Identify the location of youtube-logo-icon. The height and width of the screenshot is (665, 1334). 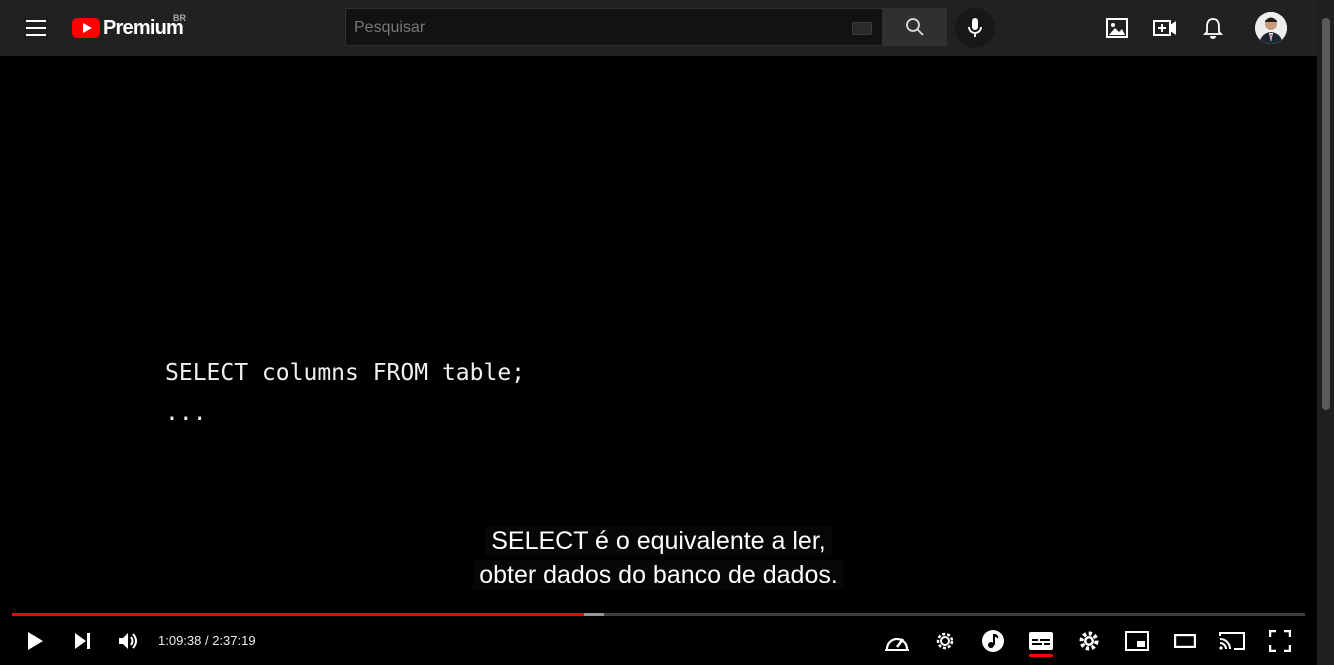
(86, 28).